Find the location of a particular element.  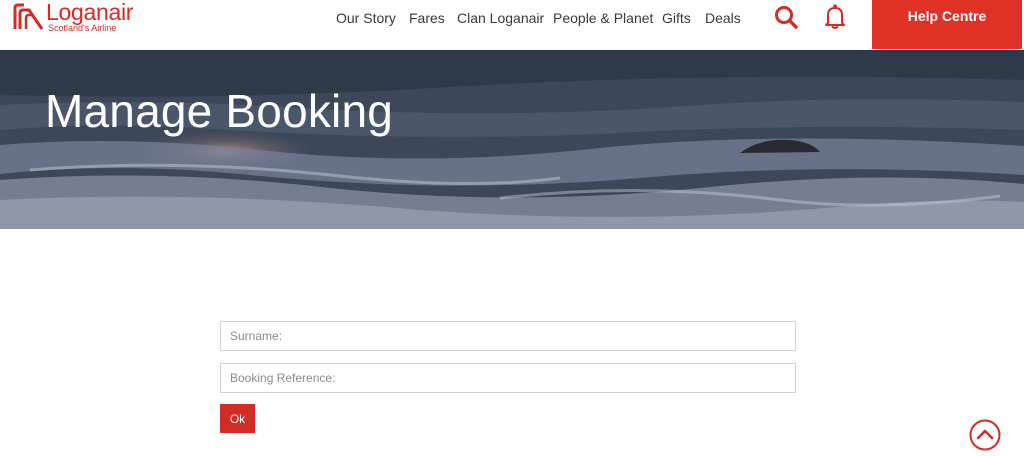

search-button is located at coordinates (787, 17).